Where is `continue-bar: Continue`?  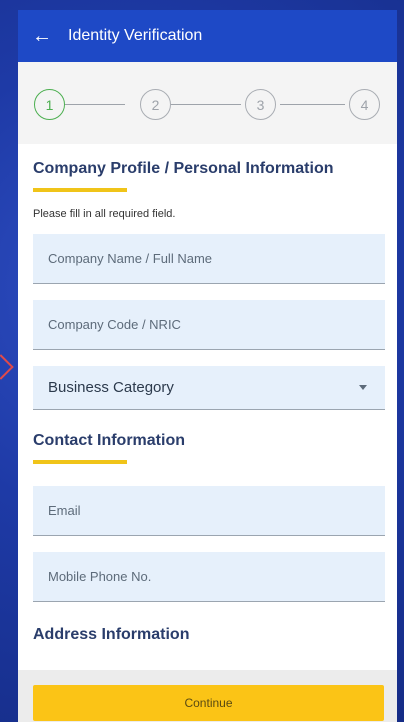
continue-bar: Continue is located at coordinates (207, 696).